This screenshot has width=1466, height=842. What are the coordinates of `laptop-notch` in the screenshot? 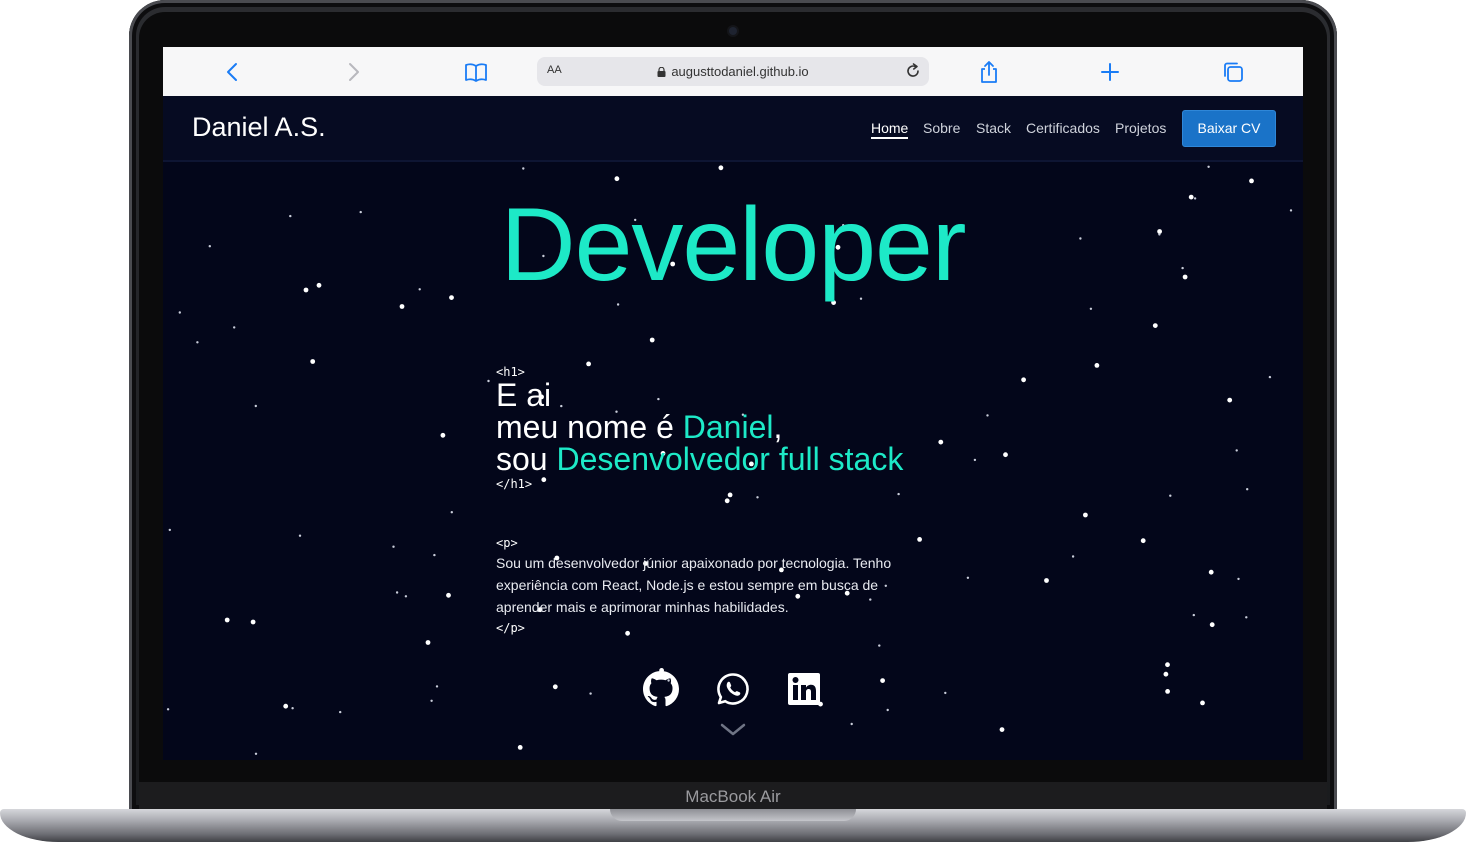 It's located at (733, 815).